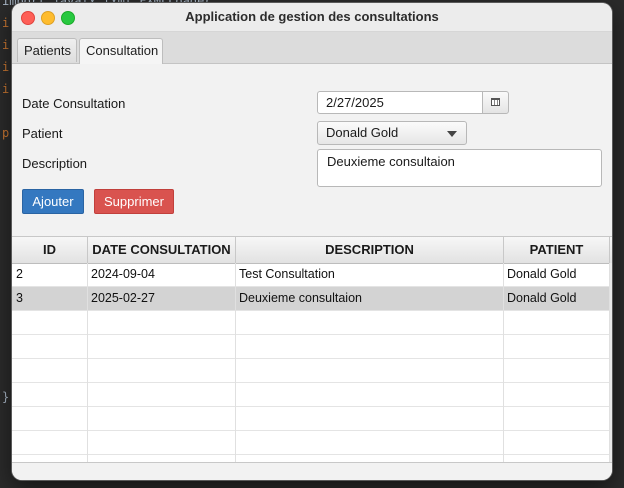  I want to click on table-bottom-edge, so click(312, 471).